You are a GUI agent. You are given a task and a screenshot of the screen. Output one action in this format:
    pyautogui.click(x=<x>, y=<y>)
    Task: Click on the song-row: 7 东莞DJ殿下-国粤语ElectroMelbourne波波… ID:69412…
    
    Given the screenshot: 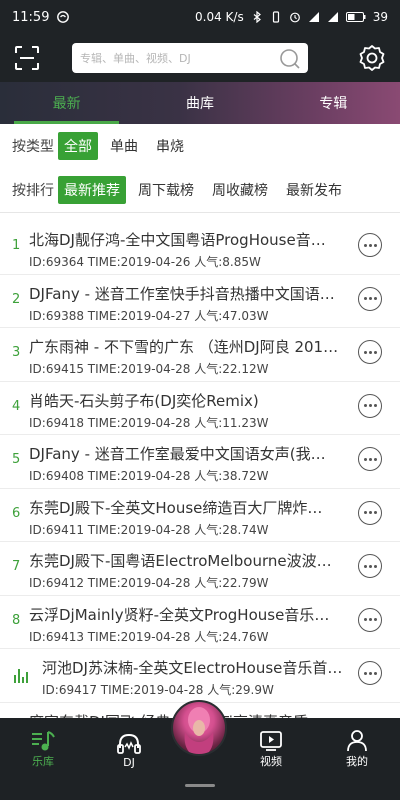 What is the action you would take?
    pyautogui.click(x=200, y=569)
    